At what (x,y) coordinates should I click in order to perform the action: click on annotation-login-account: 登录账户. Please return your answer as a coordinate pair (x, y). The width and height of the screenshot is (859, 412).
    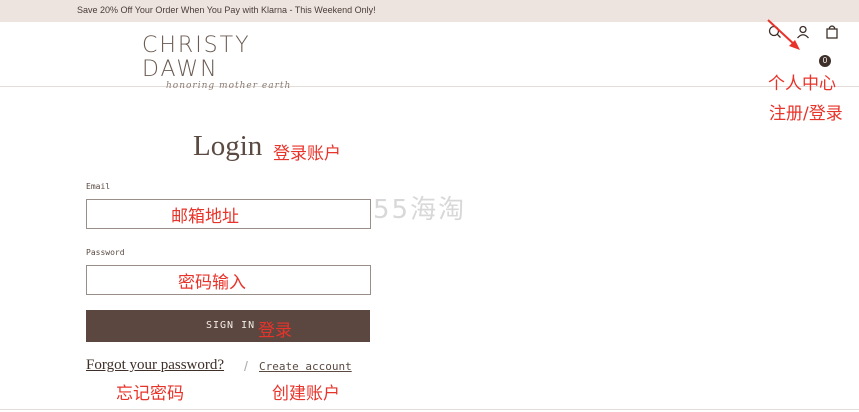
    Looking at the image, I should click on (307, 154).